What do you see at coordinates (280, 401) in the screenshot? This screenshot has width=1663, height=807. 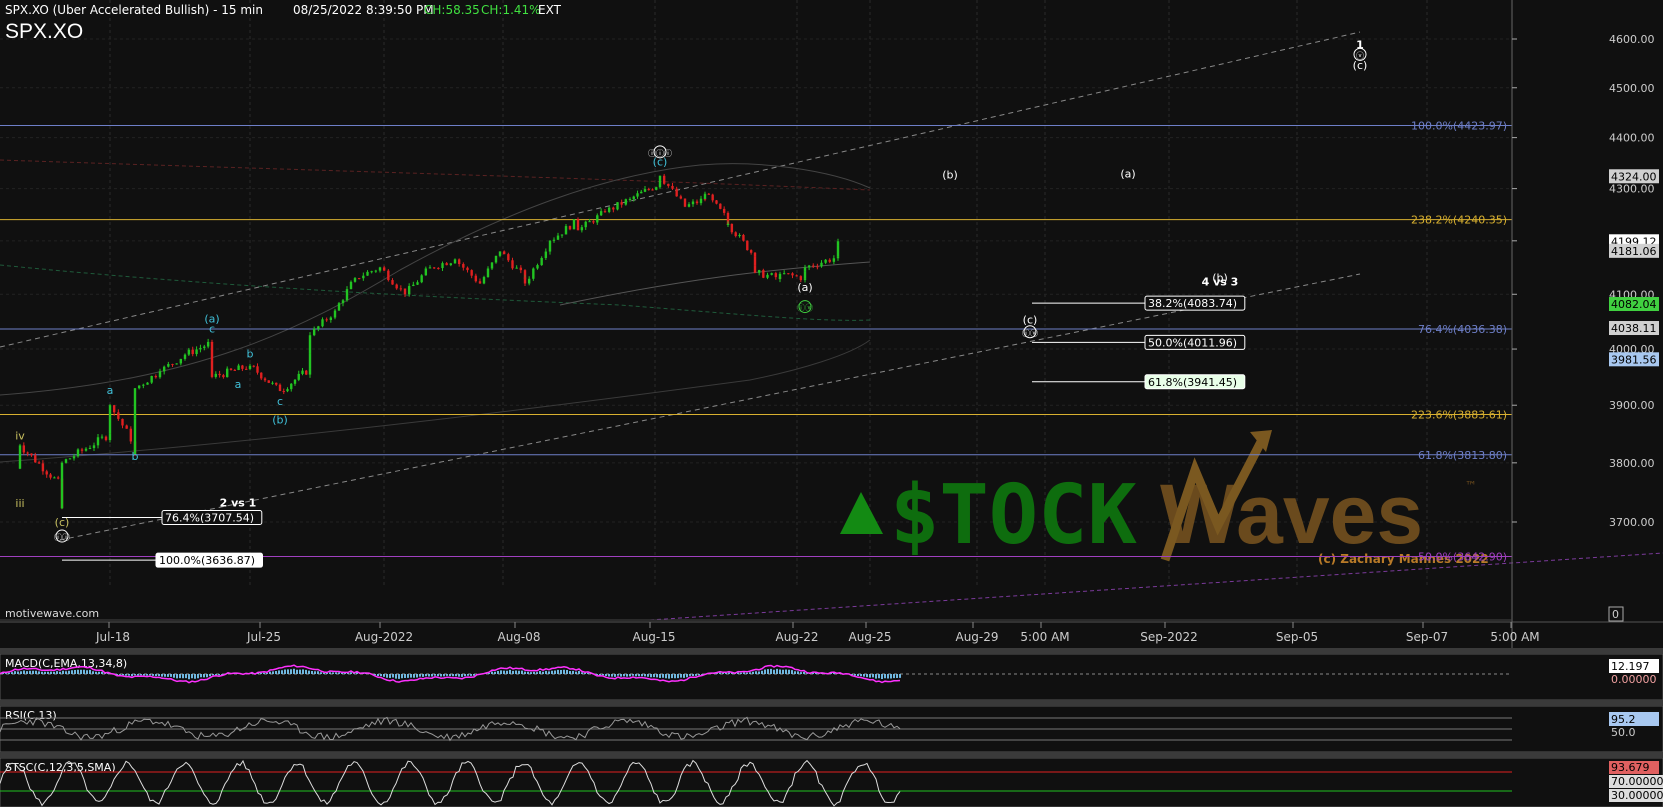 I see `wave-label: c` at bounding box center [280, 401].